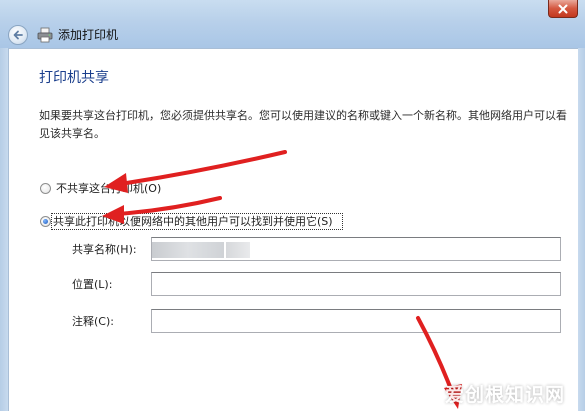 The width and height of the screenshot is (585, 411). Describe the element at coordinates (356, 321) in the screenshot. I see `comment-input` at that location.